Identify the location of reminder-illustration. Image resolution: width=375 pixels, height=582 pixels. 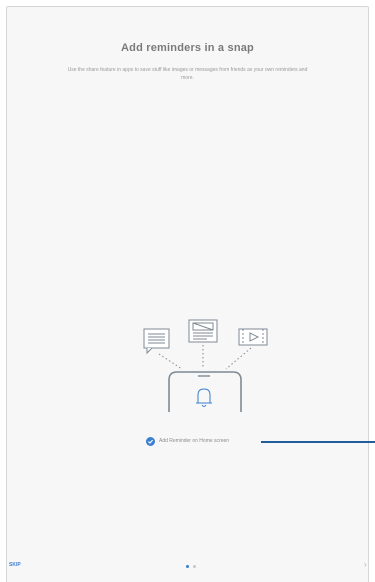
(202, 366).